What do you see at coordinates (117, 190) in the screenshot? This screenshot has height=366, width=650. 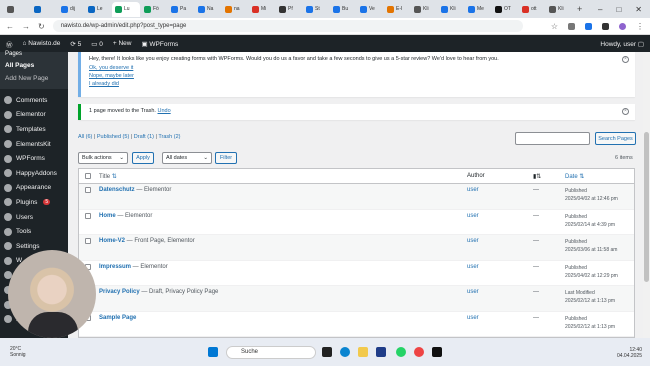 I see `page-title-link: Datenschutz` at bounding box center [117, 190].